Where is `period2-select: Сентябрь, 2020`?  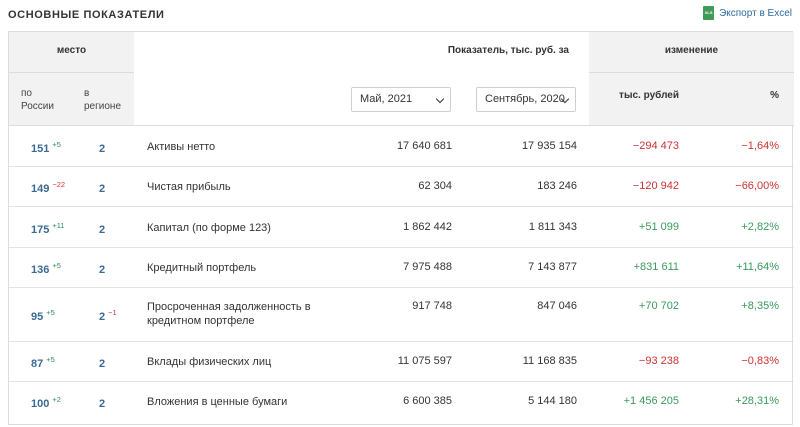 period2-select: Сентябрь, 2020 is located at coordinates (526, 99).